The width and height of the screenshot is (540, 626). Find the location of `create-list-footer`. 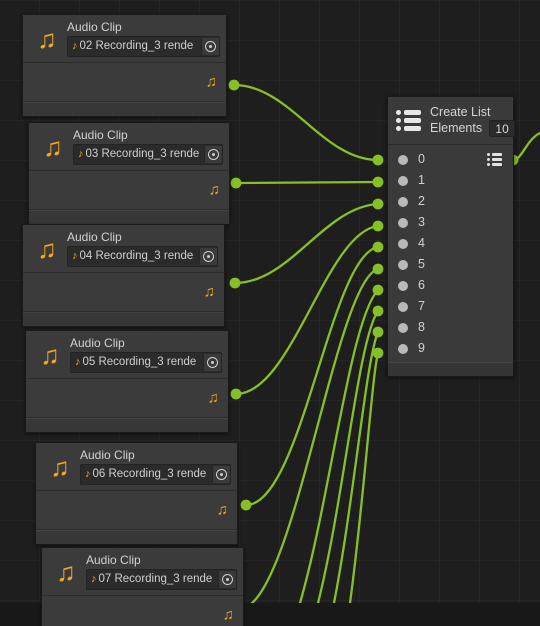

create-list-footer is located at coordinates (450, 369).